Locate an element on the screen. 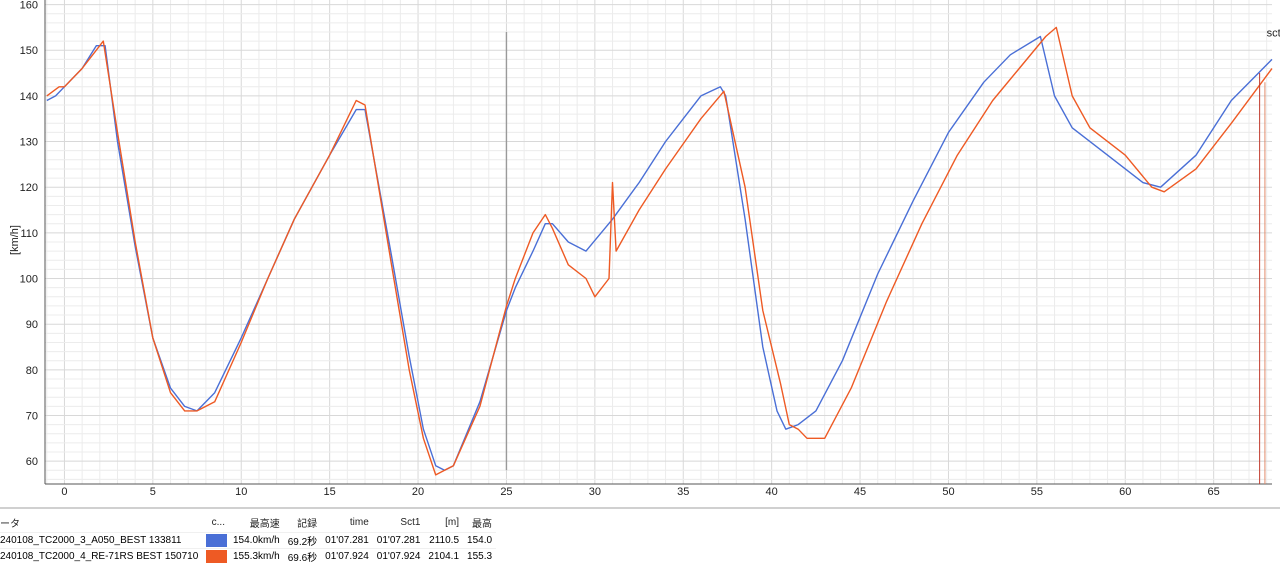 The image size is (1280, 569). lap-name: 240108_TC2000_4_RE-71RS BEST 150710 is located at coordinates (102, 556).